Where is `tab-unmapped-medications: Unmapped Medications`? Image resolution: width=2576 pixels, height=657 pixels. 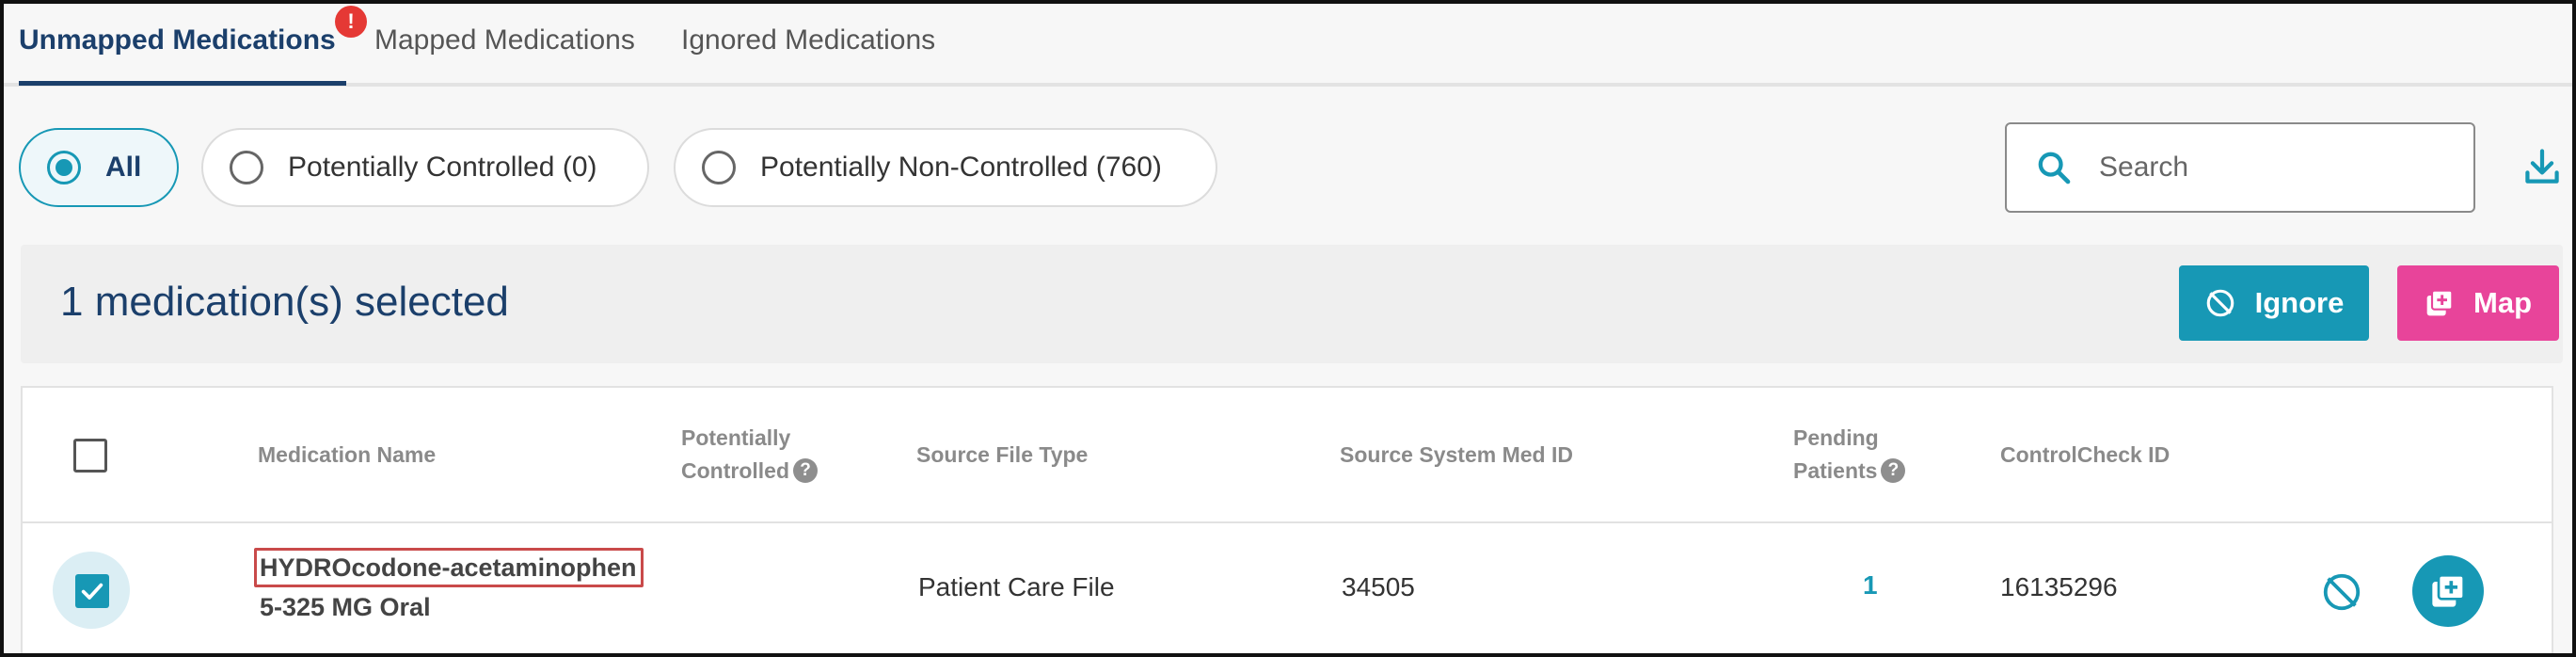
tab-unmapped-medications: Unmapped Medications is located at coordinates (177, 40).